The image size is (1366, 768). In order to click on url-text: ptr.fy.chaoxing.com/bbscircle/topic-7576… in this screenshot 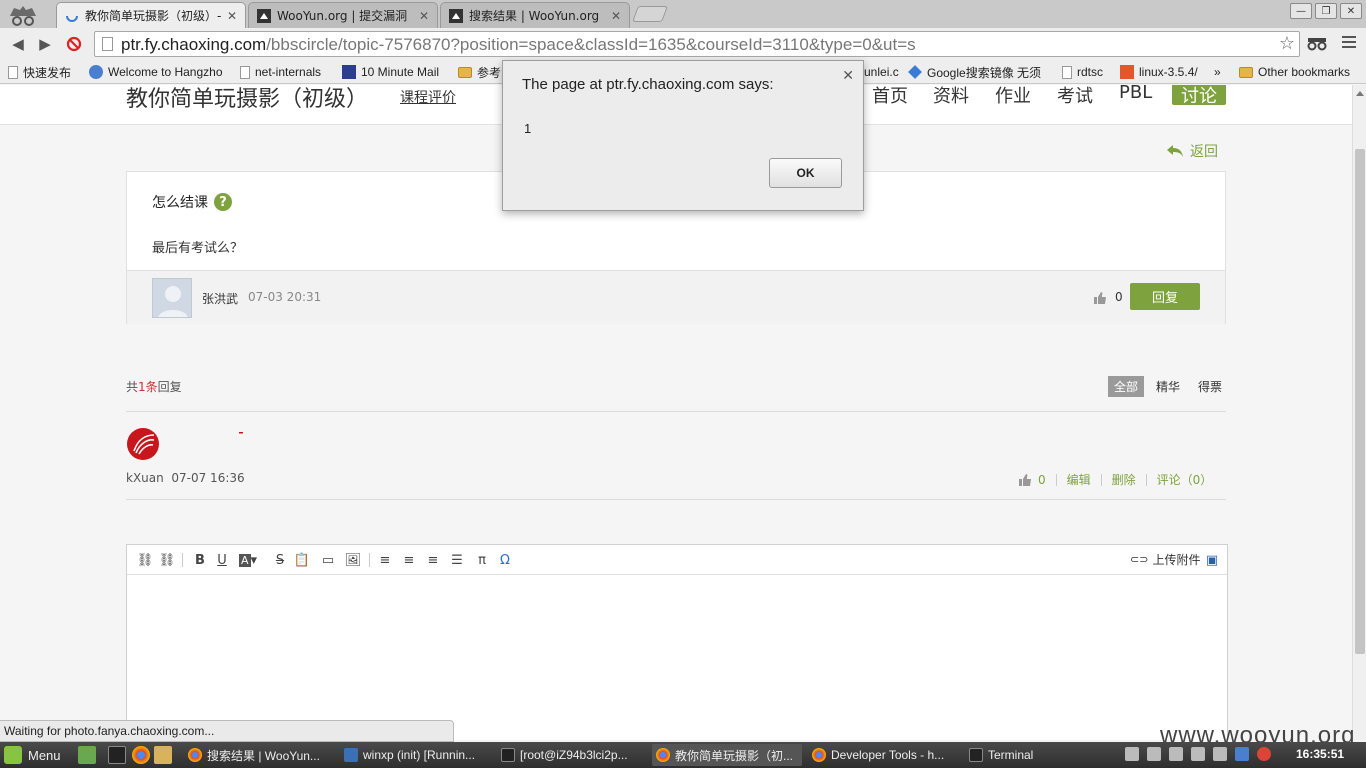, I will do `click(518, 45)`.